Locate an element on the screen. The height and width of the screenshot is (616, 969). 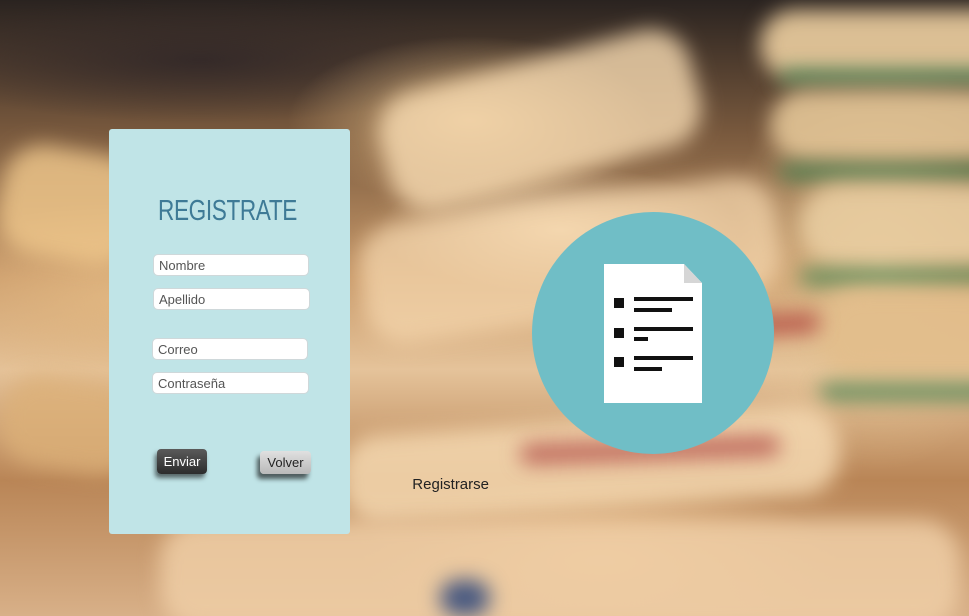
document-illustration is located at coordinates (653, 333).